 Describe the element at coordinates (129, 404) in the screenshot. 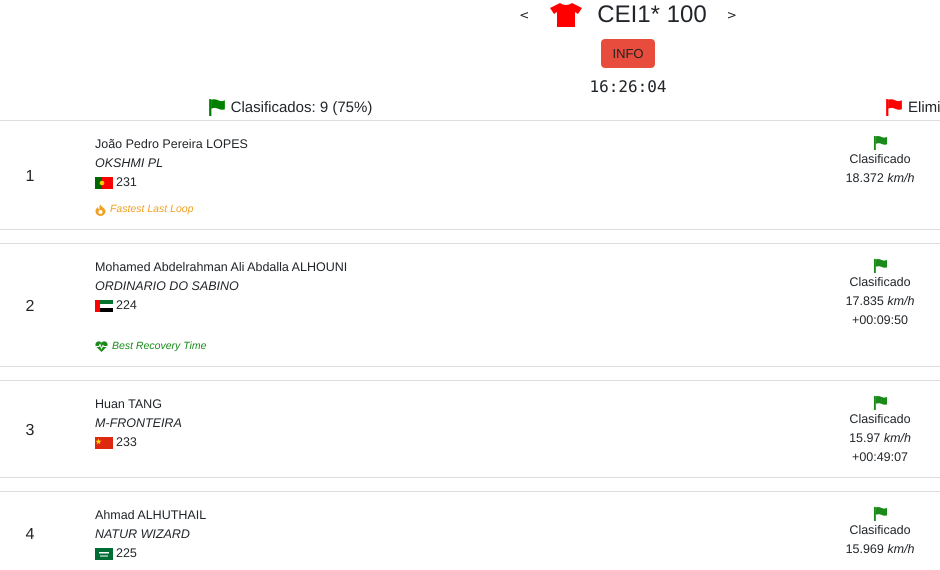

I see `rider-name: Huan TANG` at that location.